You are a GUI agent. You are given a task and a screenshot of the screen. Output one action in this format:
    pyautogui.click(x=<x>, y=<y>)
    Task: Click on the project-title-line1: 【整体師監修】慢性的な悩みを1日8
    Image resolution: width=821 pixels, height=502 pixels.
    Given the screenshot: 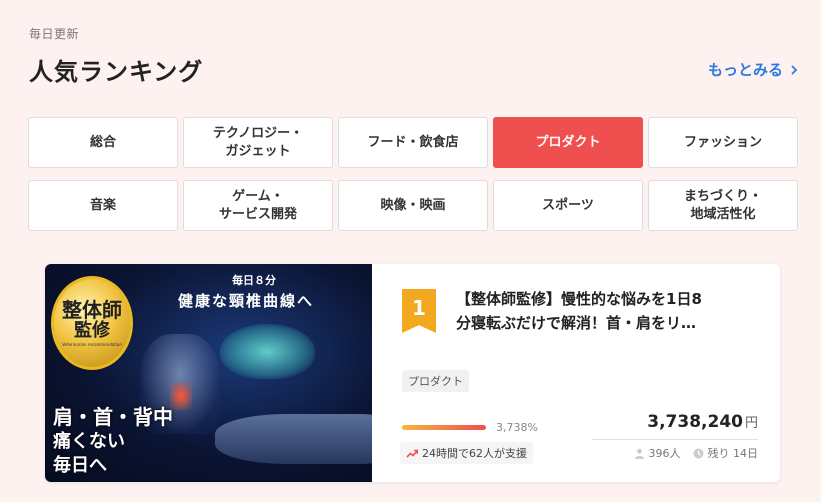 What is the action you would take?
    pyautogui.click(x=579, y=299)
    